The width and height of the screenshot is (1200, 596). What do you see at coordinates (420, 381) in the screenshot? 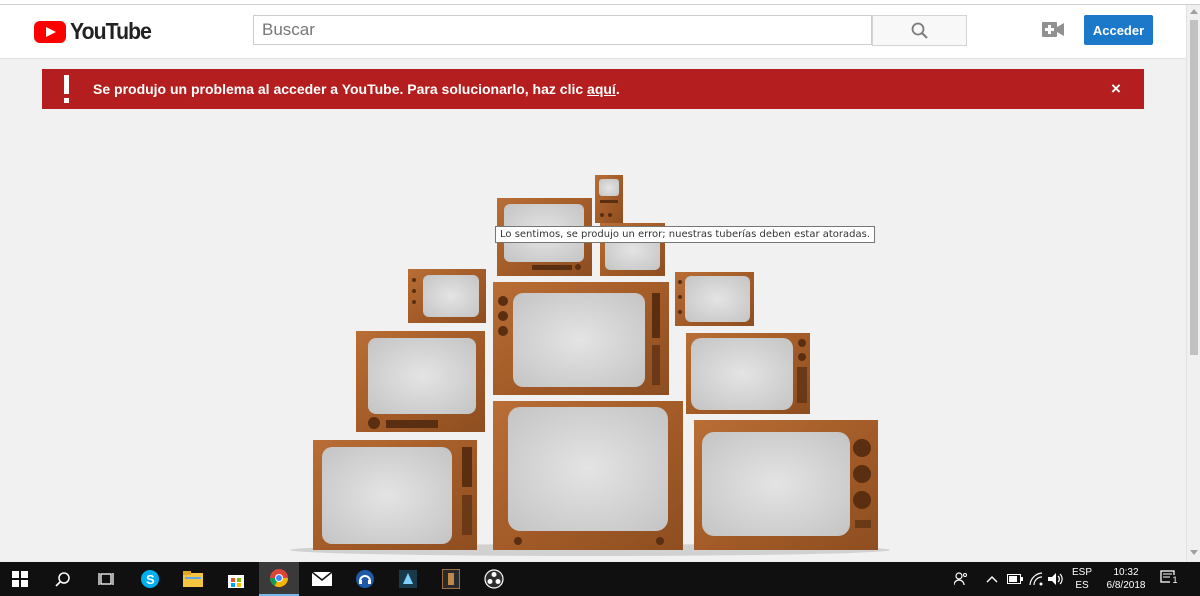
I see `tv-left-mid` at bounding box center [420, 381].